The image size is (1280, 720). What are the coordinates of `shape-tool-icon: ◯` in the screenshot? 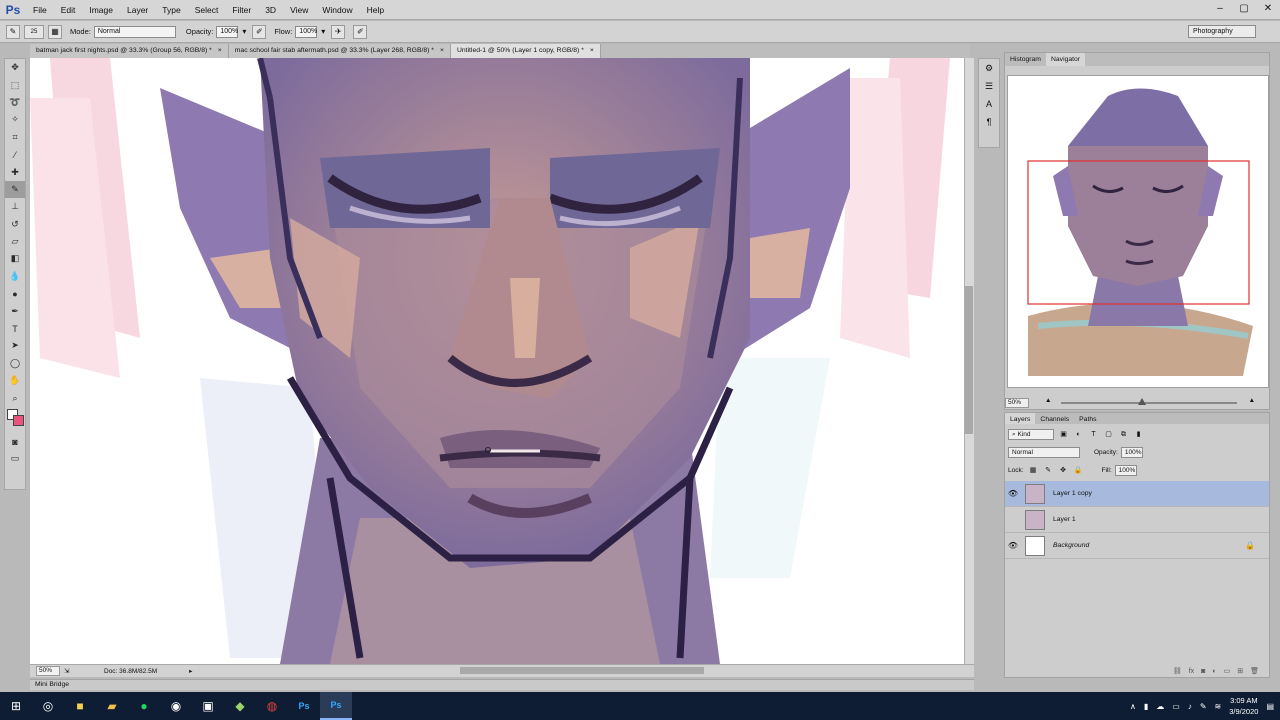 It's located at (15, 363).